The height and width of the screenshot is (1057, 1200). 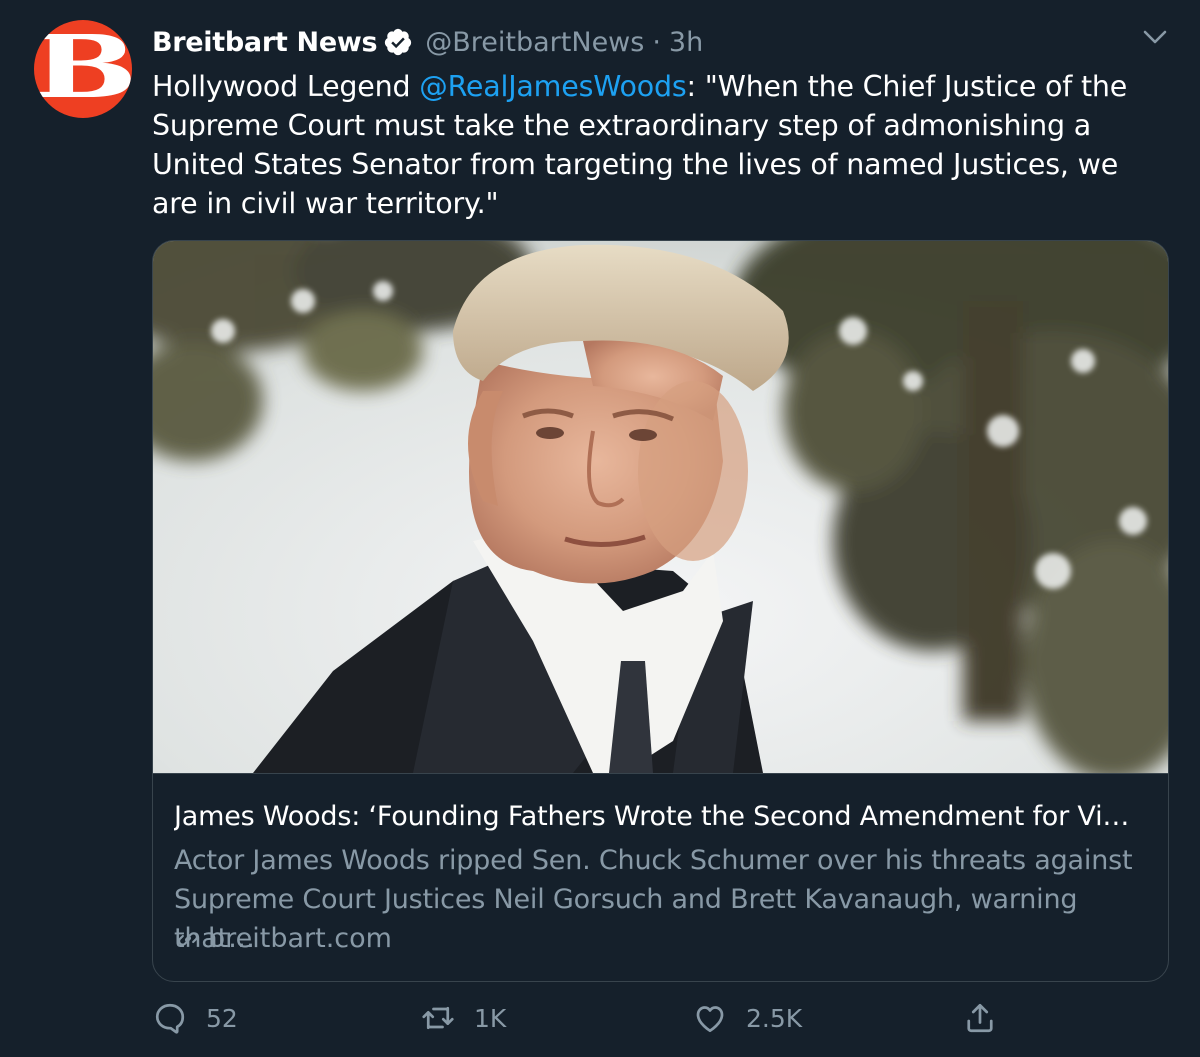 I want to click on like-button: 2.5K, so click(x=747, y=1018).